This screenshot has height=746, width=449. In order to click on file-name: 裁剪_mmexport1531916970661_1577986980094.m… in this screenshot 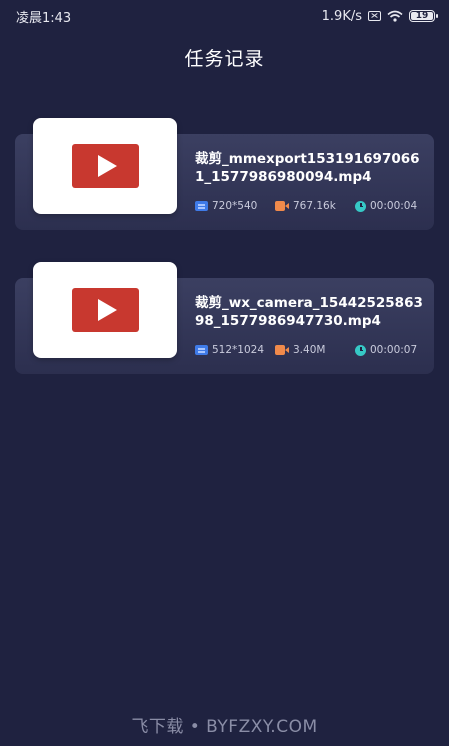, I will do `click(307, 168)`.